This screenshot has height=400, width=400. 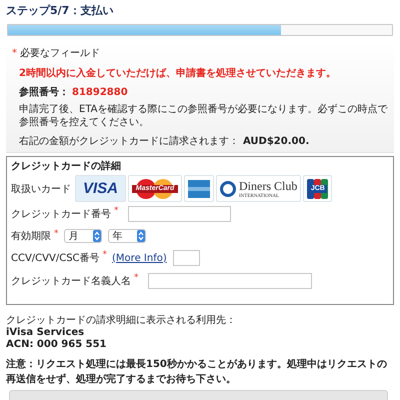 I want to click on caution-note: 注意：リクエスト処理には最長150秒かかることがあります。処理中はリクエストの再送信をせず、処理が完了するまでお待ち下さい。, so click(x=197, y=372).